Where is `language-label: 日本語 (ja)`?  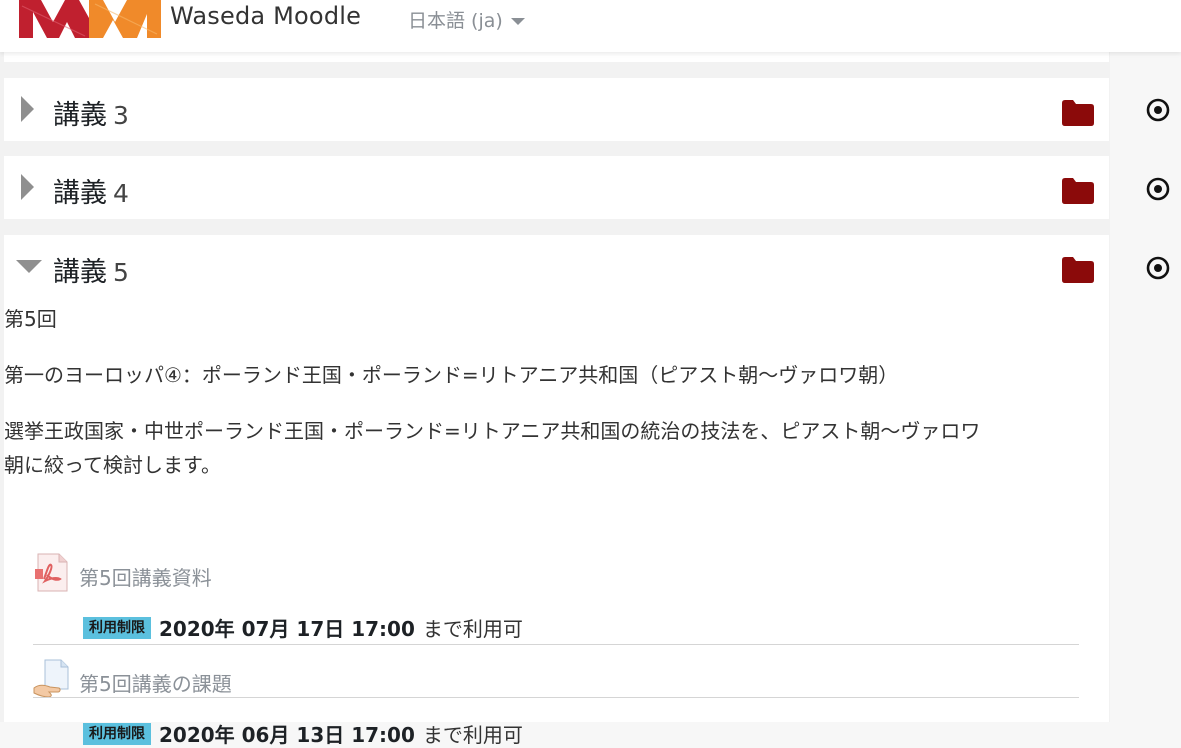
language-label: 日本語 (ja) is located at coordinates (455, 21).